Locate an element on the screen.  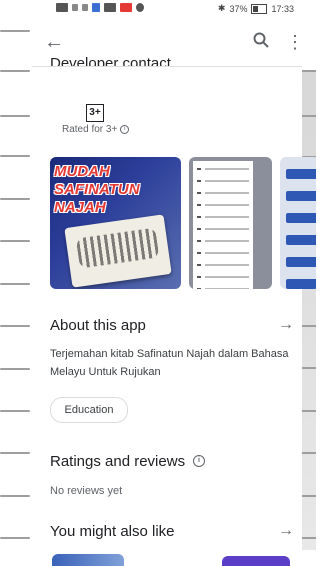
about-arrow-icon: → is located at coordinates (286, 325).